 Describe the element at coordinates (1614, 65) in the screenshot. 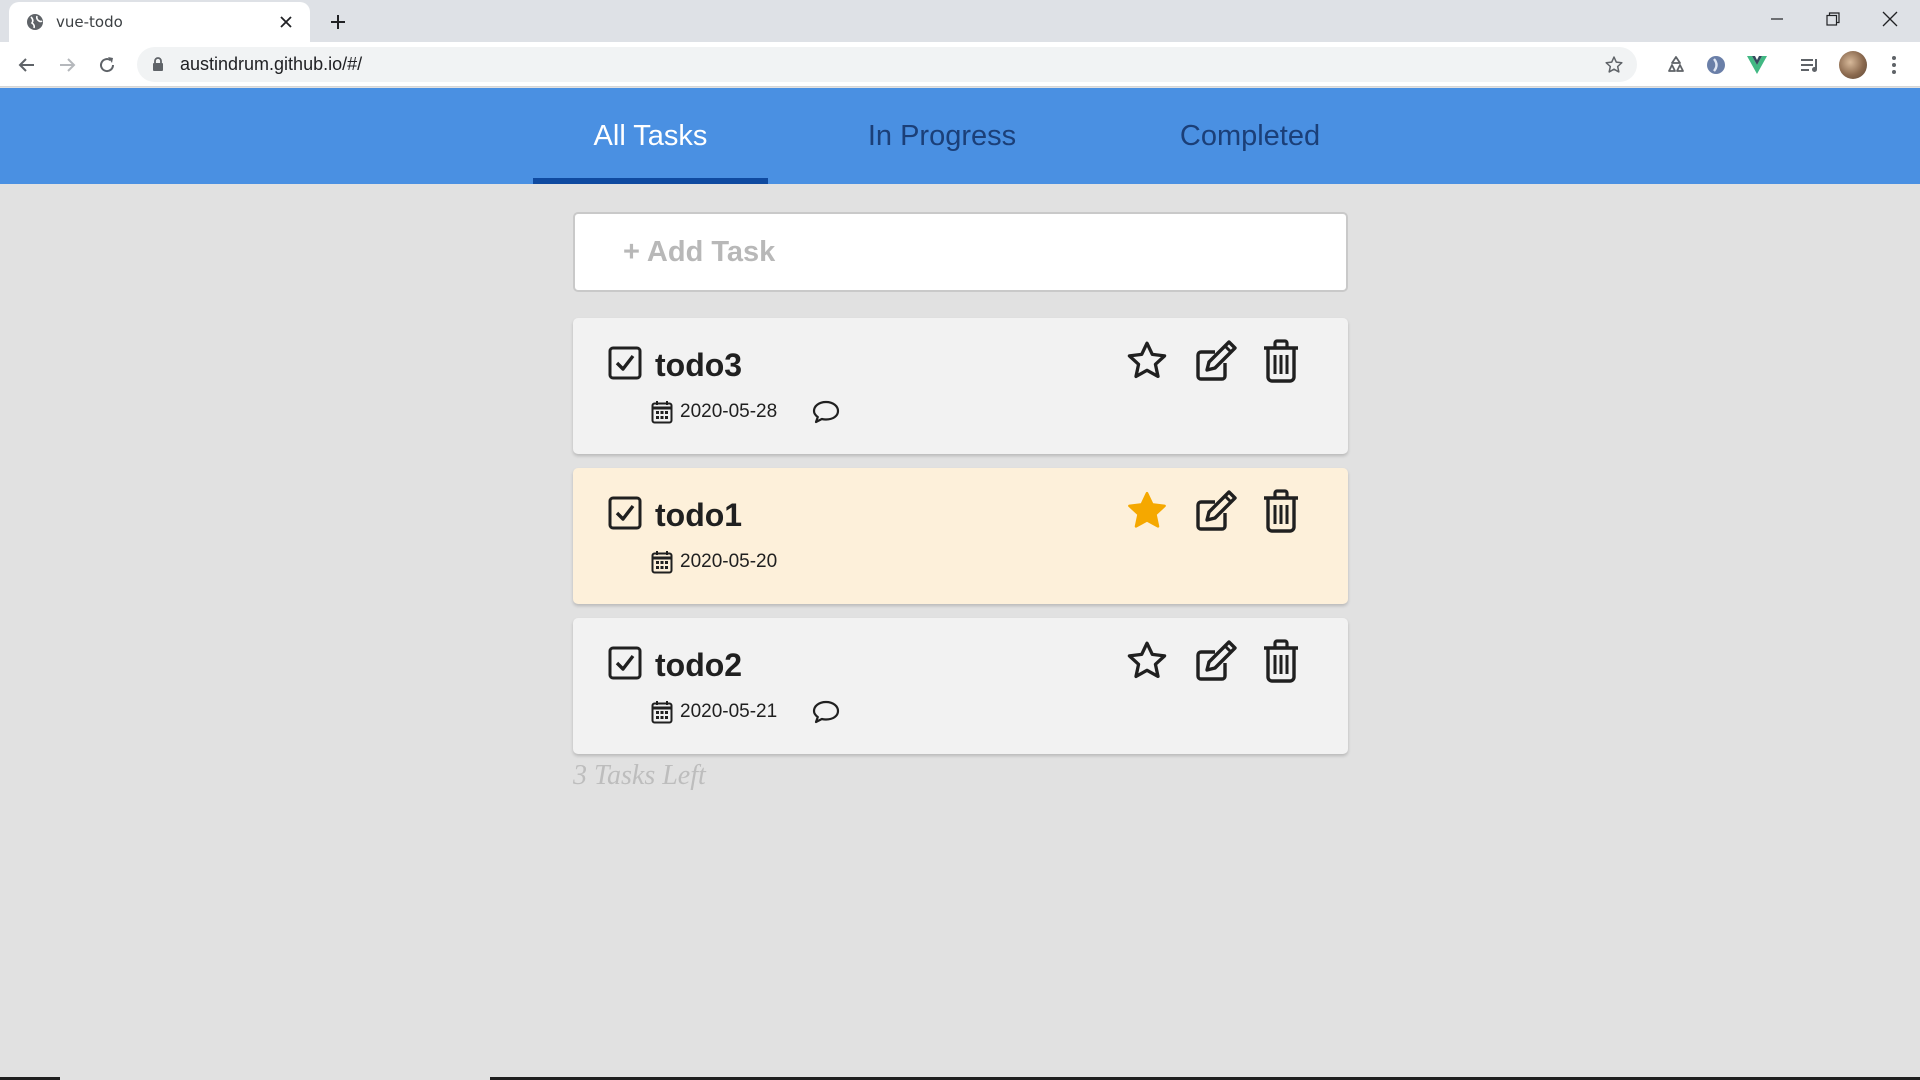

I see `bookmark-star-icon` at that location.